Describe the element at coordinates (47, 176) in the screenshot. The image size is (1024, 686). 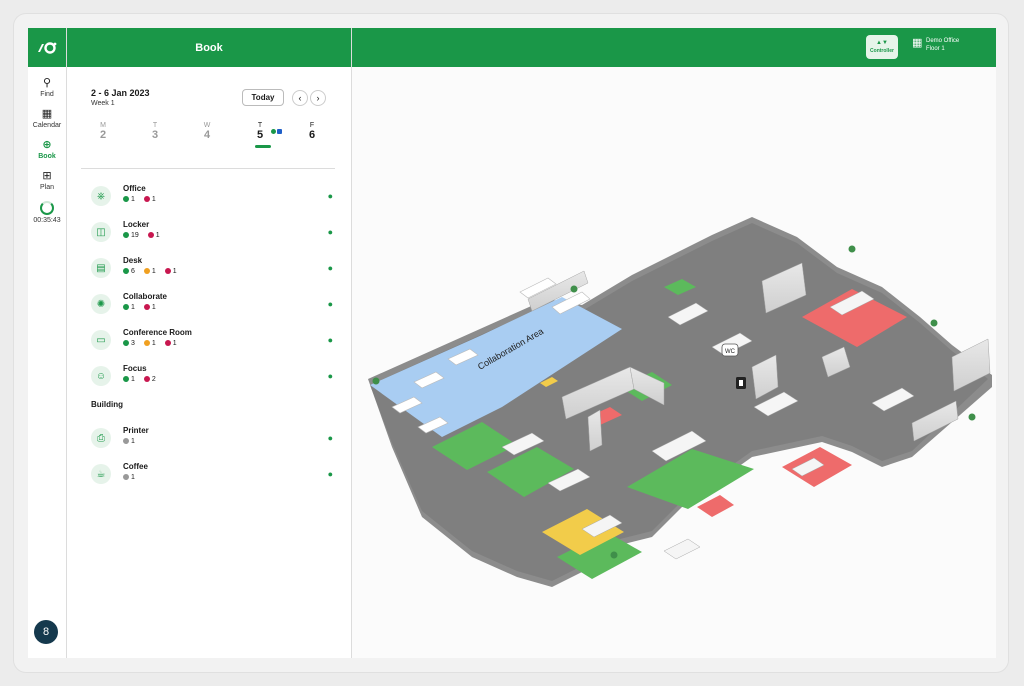
I see `plan-icon: ⊞` at that location.